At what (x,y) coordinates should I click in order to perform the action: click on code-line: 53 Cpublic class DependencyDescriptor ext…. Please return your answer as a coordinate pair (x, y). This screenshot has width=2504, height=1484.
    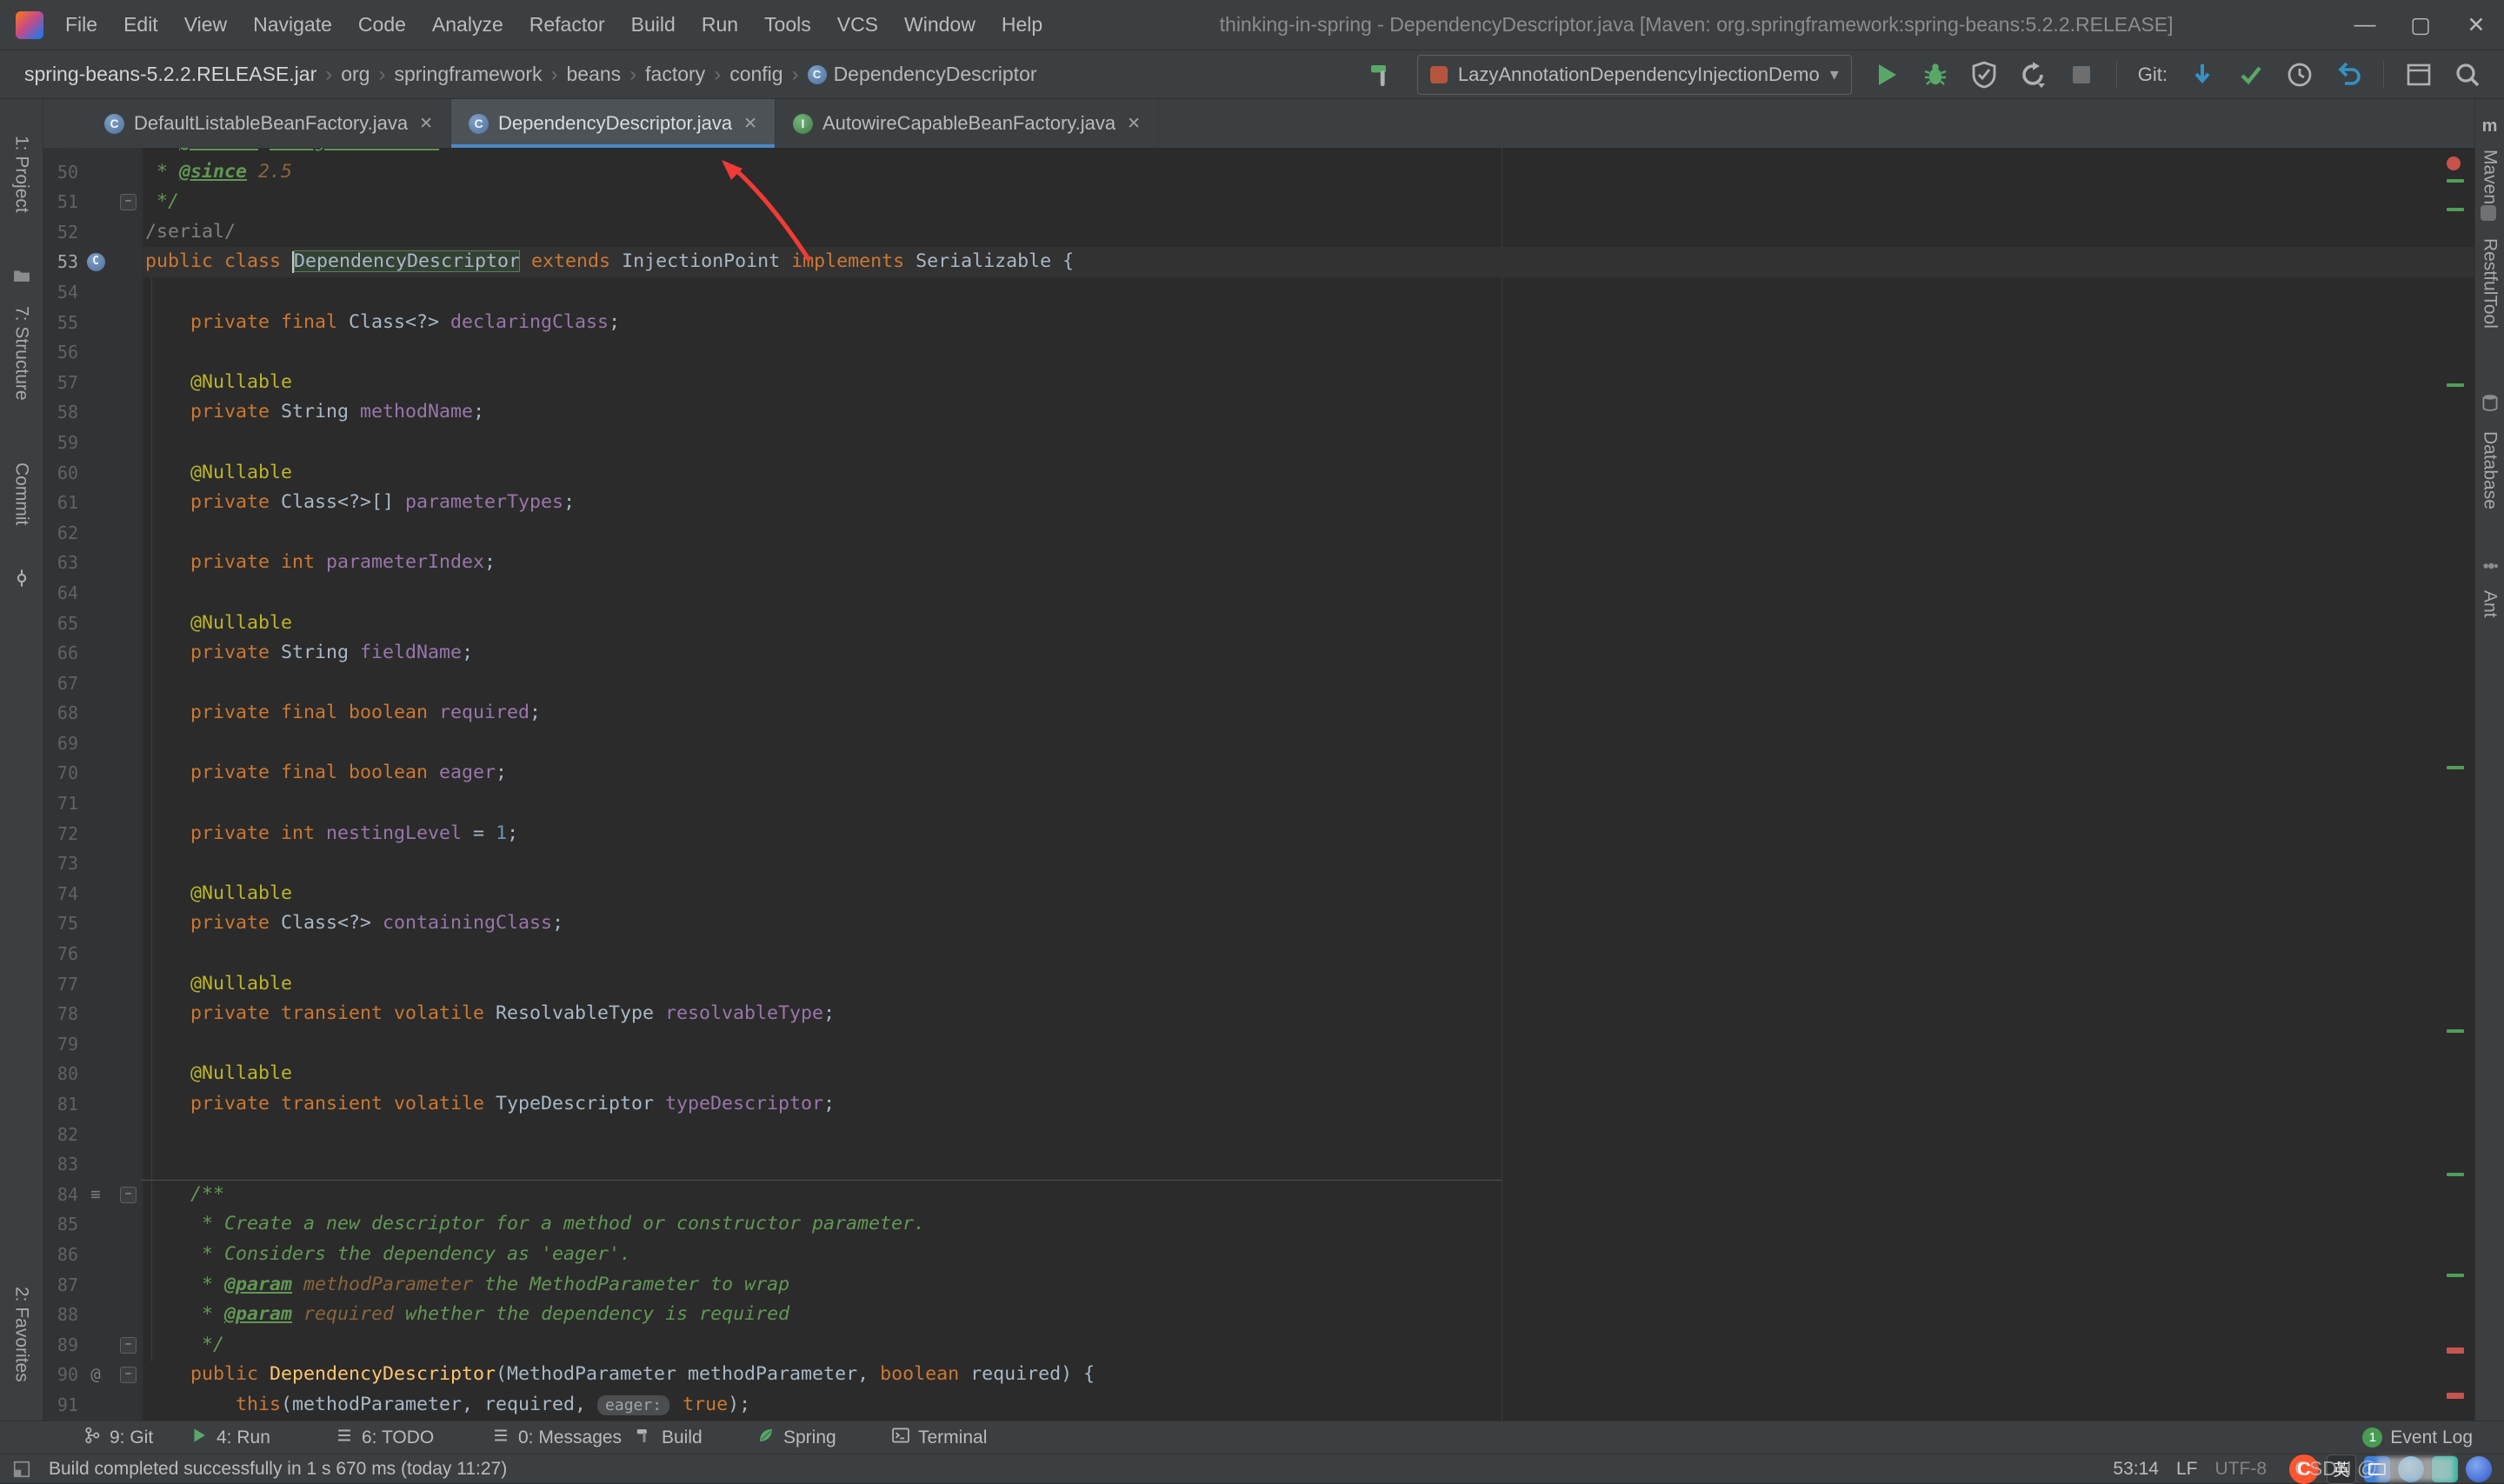
    Looking at the image, I should click on (1259, 262).